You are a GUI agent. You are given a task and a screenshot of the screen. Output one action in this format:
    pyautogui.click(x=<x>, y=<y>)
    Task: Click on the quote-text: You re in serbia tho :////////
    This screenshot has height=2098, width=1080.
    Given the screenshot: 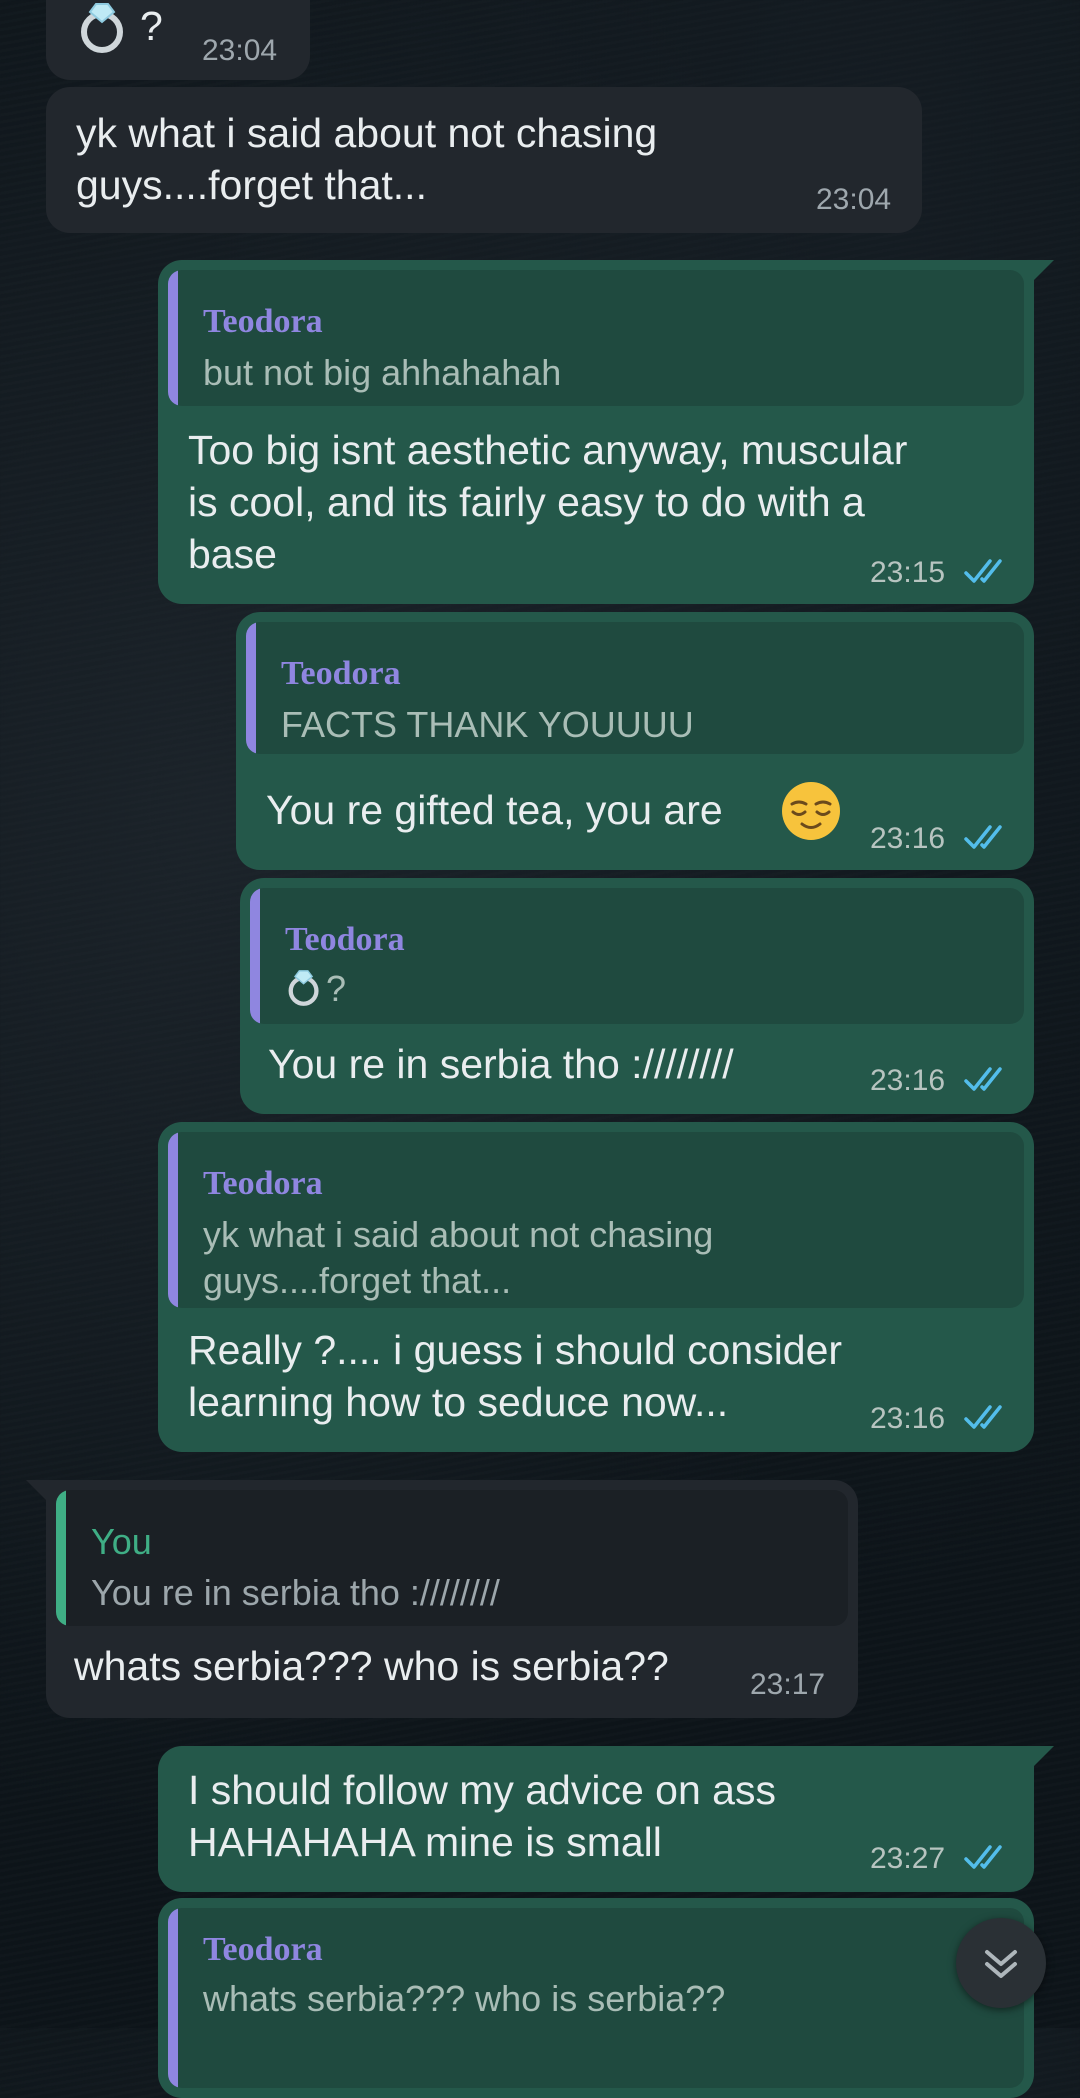 What is the action you would take?
    pyautogui.click(x=295, y=1592)
    